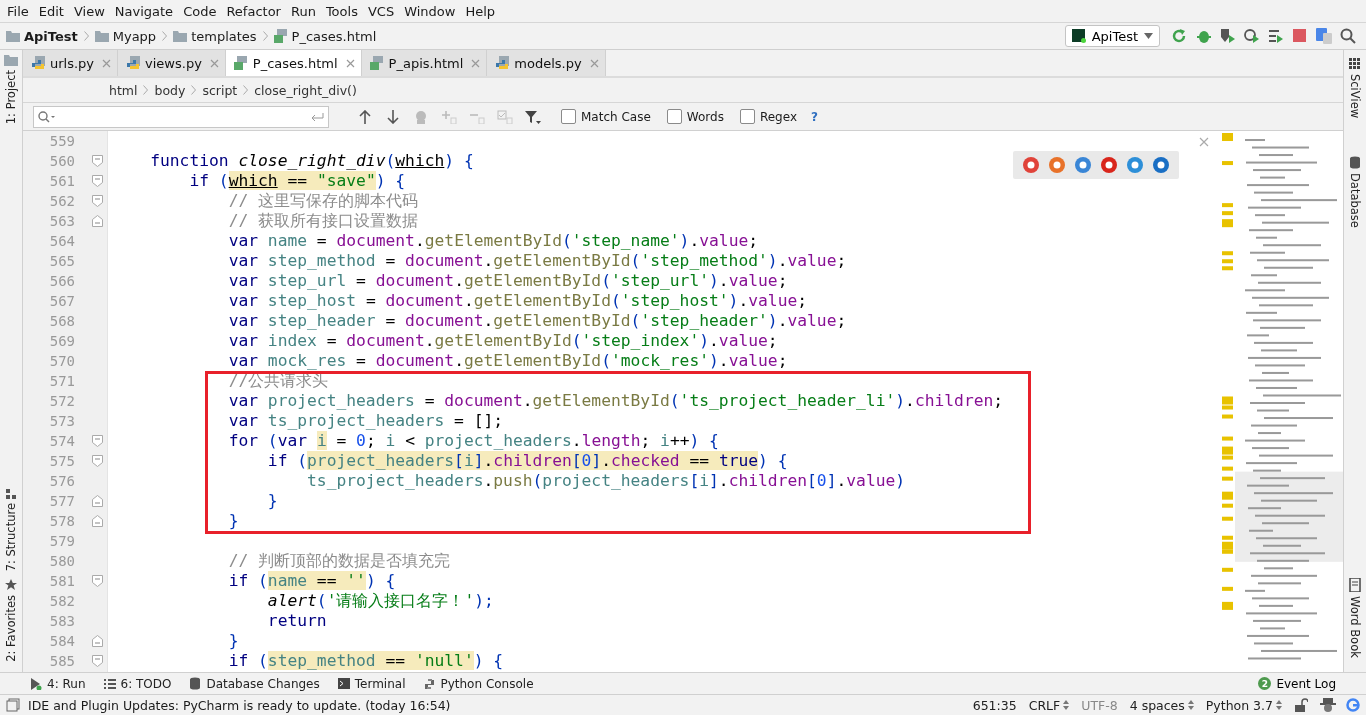 This screenshot has width=1366, height=715. What do you see at coordinates (89, 11) in the screenshot?
I see `menu-item: View` at bounding box center [89, 11].